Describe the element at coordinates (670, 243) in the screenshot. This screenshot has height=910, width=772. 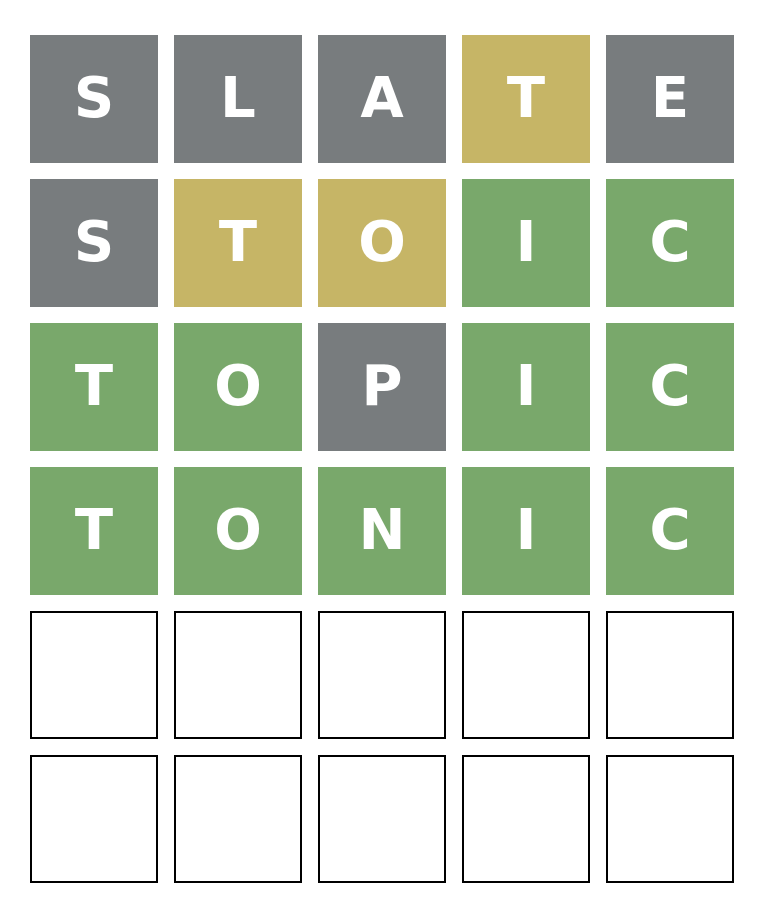
I see `tile-r2-c5: C` at that location.